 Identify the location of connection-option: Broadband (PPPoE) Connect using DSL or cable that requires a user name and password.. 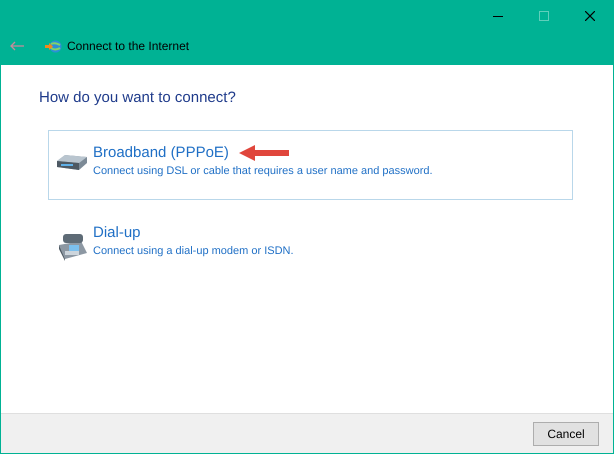
(310, 165).